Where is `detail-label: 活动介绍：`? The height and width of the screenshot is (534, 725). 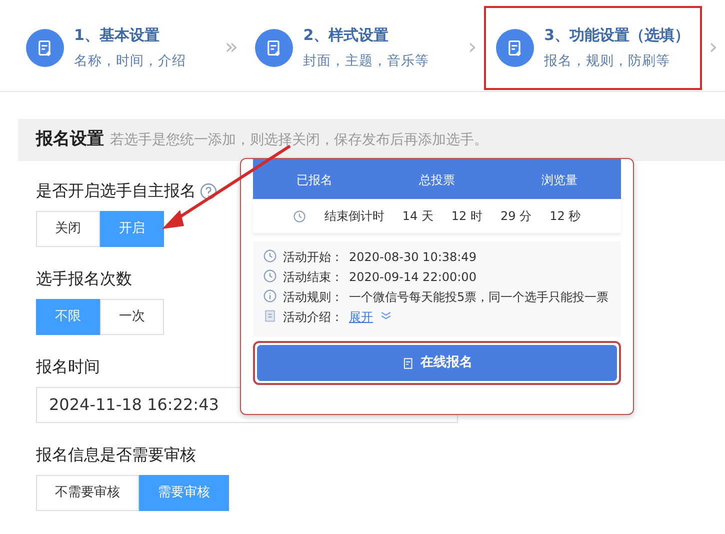 detail-label: 活动介绍： is located at coordinates (313, 317).